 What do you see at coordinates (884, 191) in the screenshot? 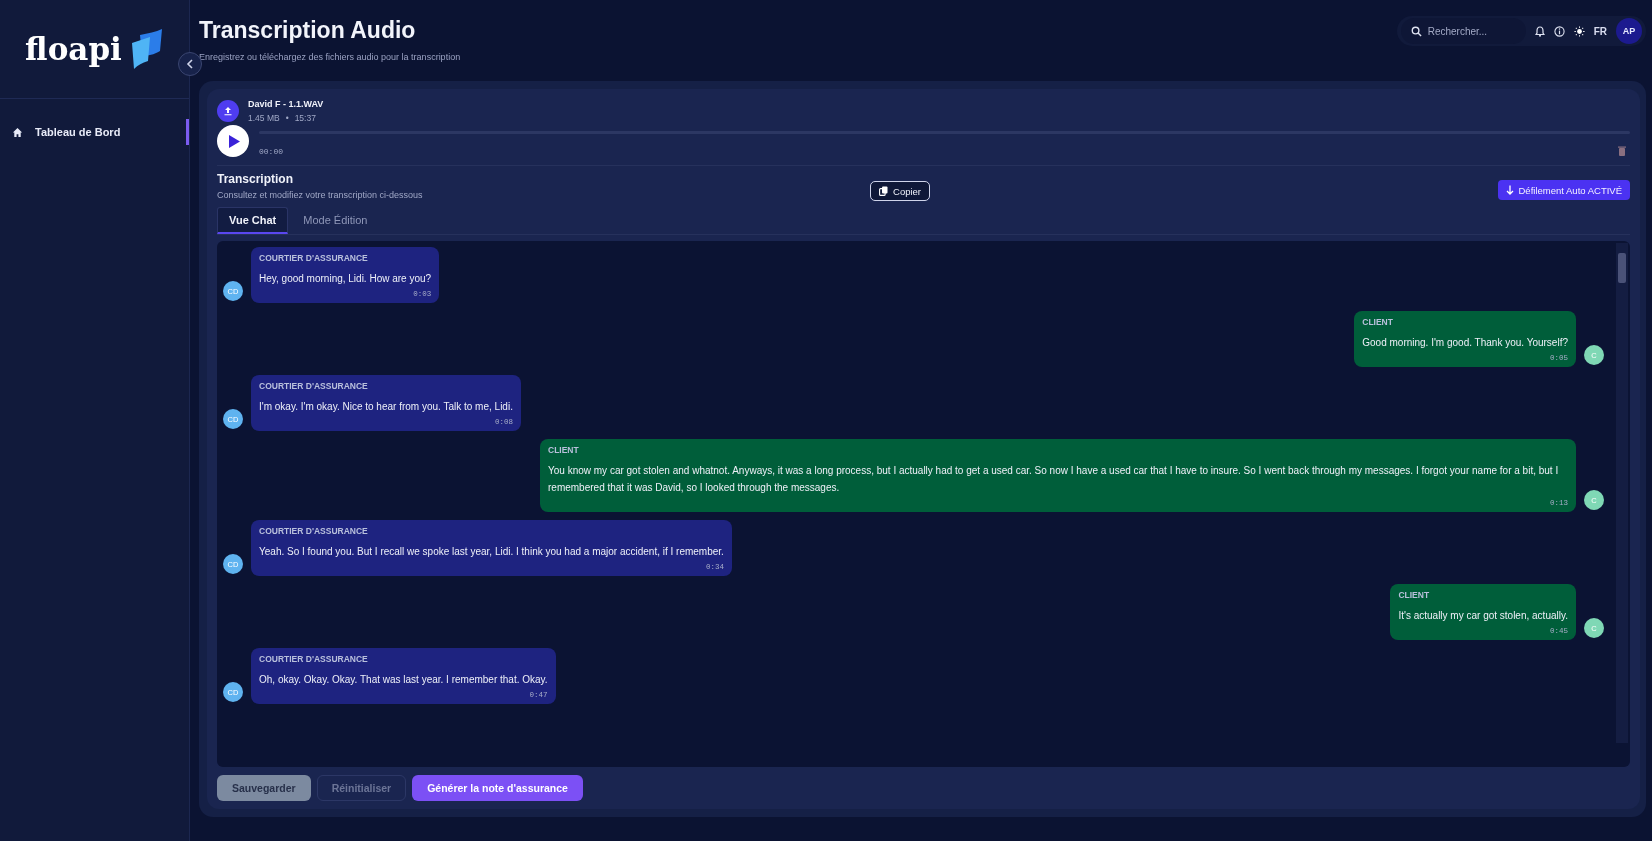
I see `copy-icon` at bounding box center [884, 191].